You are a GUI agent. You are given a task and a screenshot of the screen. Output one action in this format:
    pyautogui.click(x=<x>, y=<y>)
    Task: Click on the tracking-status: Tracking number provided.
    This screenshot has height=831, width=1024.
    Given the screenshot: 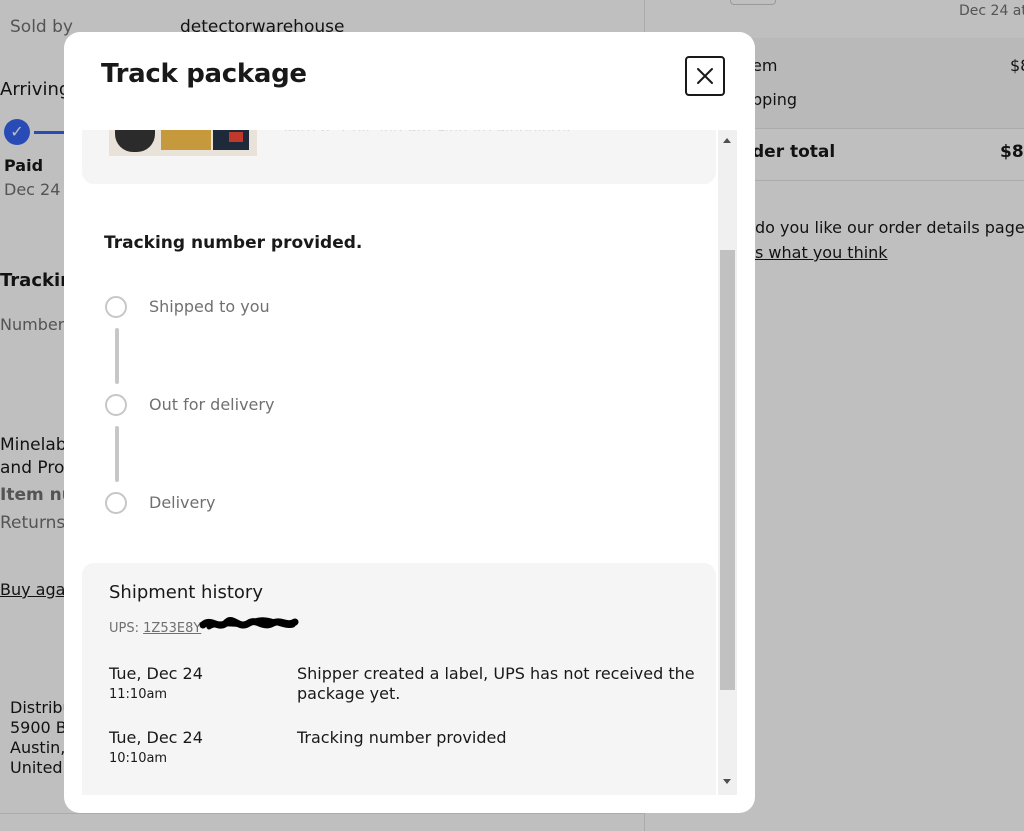 What is the action you would take?
    pyautogui.click(x=233, y=243)
    